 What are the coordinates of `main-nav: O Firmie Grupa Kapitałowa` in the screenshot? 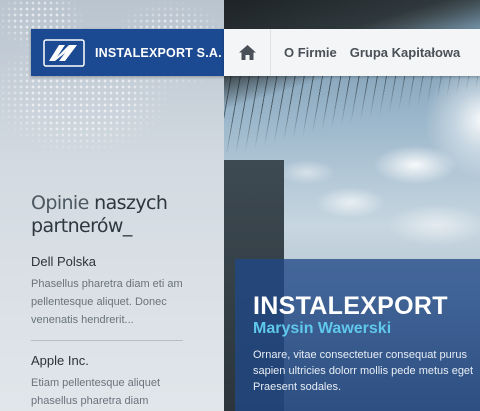 It's located at (352, 52).